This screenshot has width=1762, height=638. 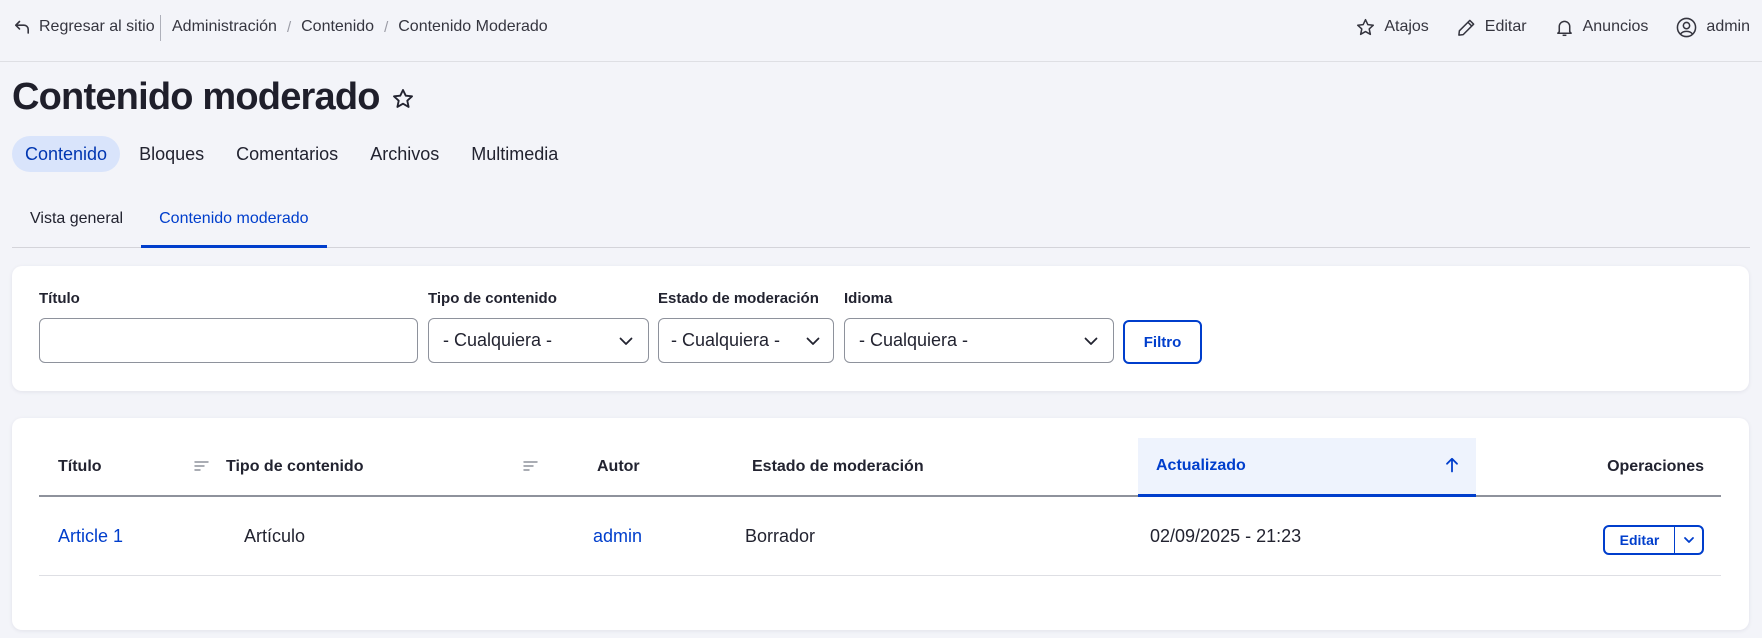 I want to click on row-title-cell: Article 1, so click(x=90, y=536).